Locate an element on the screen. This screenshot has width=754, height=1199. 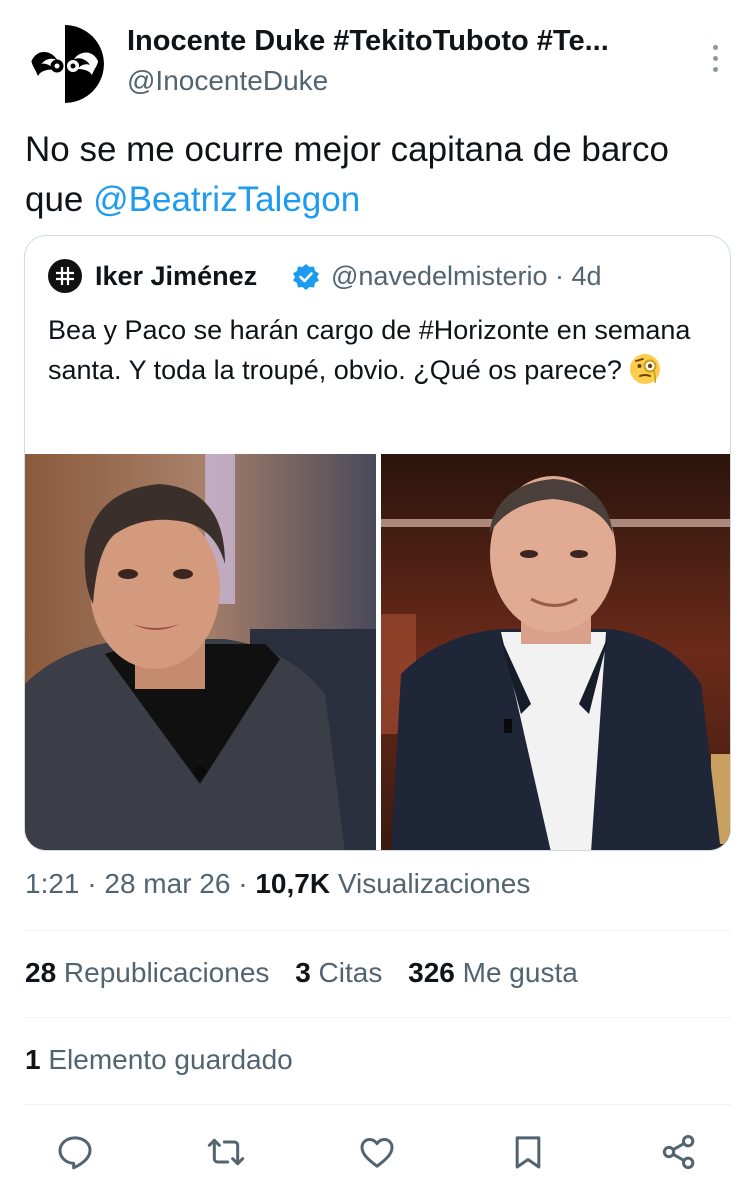
engagement-stats: 28 Republicaciones 3 Citas 326 Me gusta is located at coordinates (310, 973).